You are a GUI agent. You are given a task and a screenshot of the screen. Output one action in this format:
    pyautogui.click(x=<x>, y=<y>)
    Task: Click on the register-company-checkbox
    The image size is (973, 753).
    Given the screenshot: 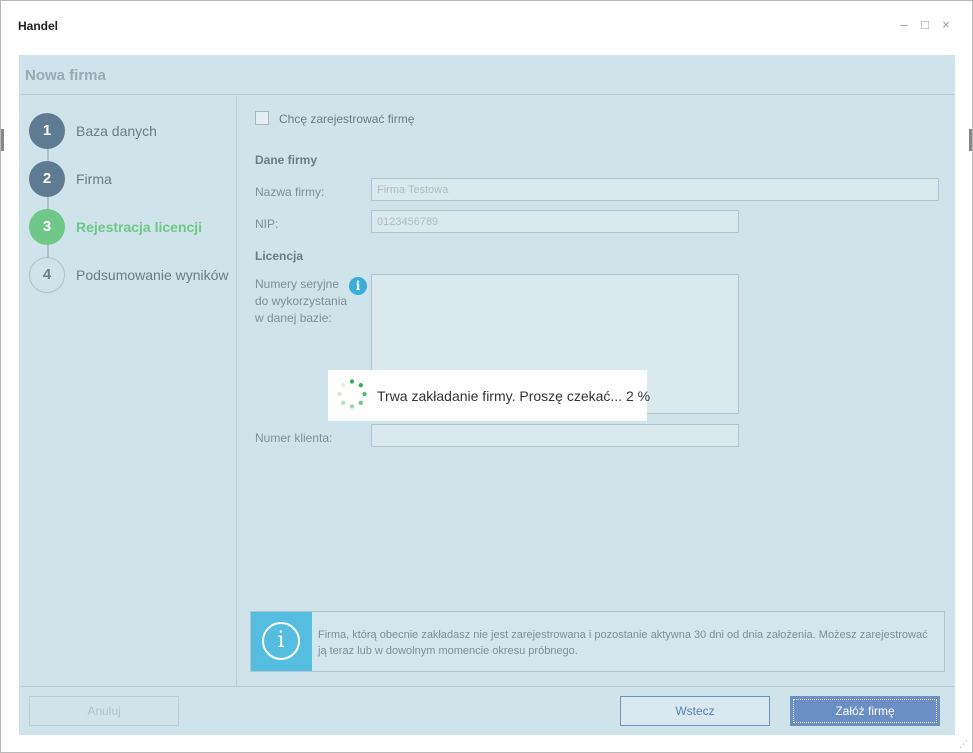 What is the action you would take?
    pyautogui.click(x=262, y=118)
    